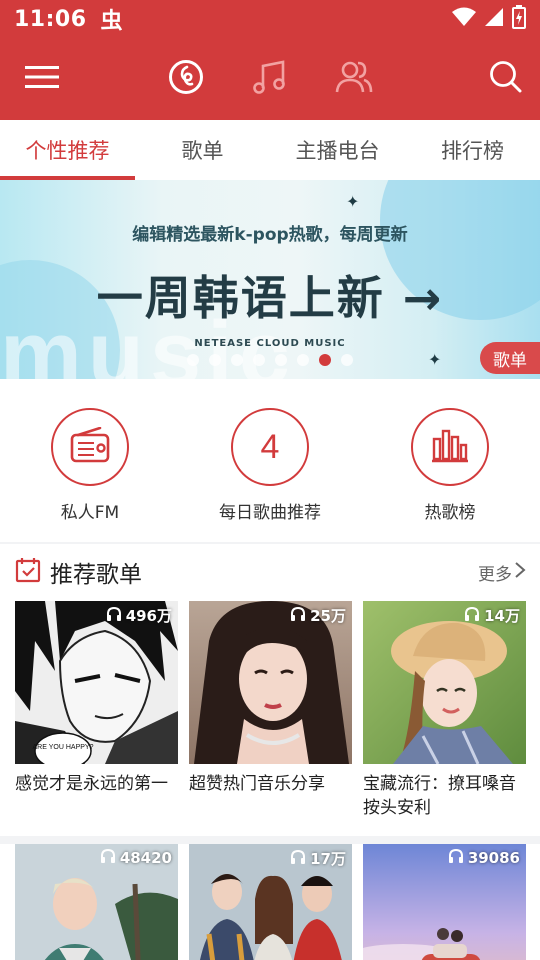 The width and height of the screenshot is (540, 960). What do you see at coordinates (502, 616) in the screenshot?
I see `play-count-value: 14万` at bounding box center [502, 616].